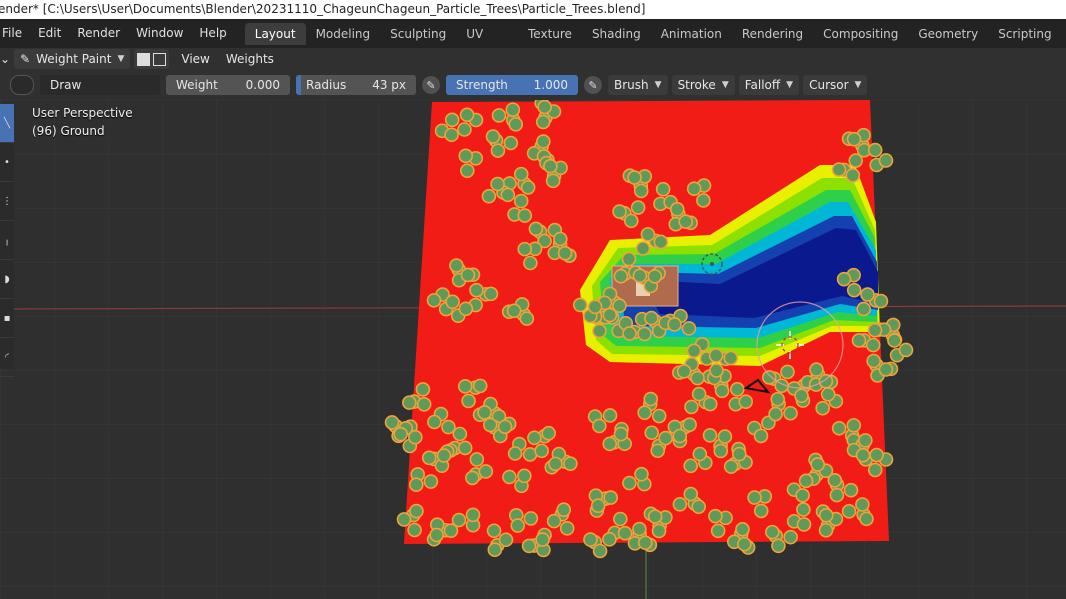 The height and width of the screenshot is (599, 1066). Describe the element at coordinates (948, 43) in the screenshot. I see `tab-geometry-nodes: Geometry Nodes` at that location.